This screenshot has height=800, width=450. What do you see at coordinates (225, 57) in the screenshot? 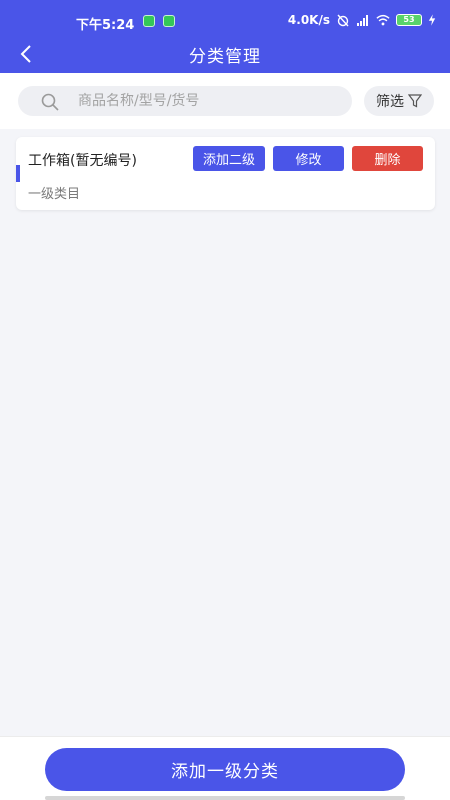
I see `page-title: 分类管理` at bounding box center [225, 57].